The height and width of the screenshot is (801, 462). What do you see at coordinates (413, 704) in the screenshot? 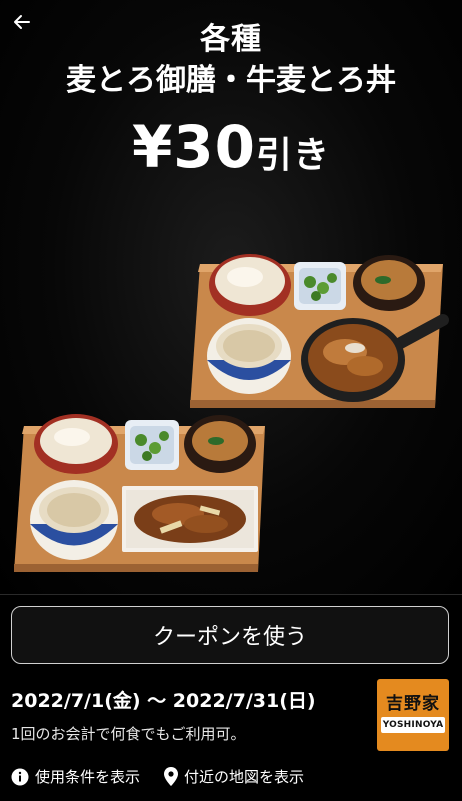
I see `logo-text-jp: 吉野家` at bounding box center [413, 704].